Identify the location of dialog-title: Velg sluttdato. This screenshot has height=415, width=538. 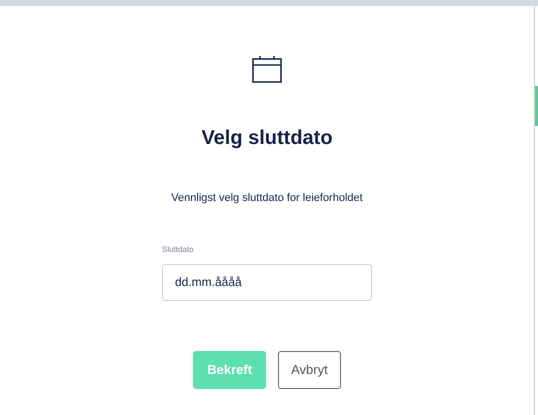
(267, 138).